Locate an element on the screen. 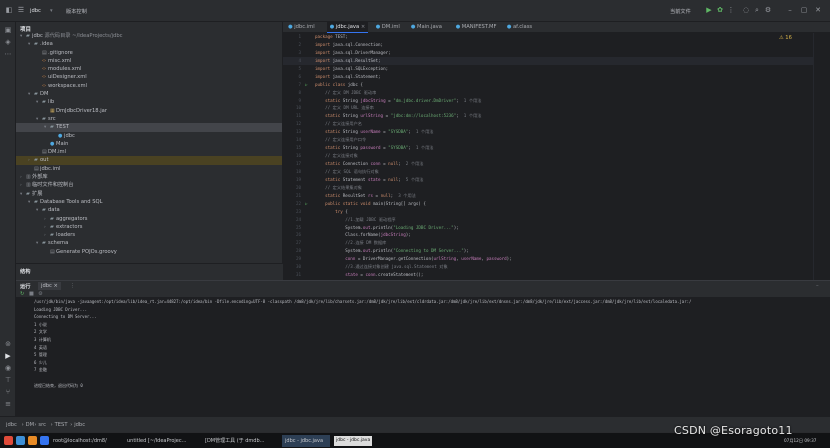 This screenshot has height=448, width=830. code-token: null is located at coordinates (393, 179).